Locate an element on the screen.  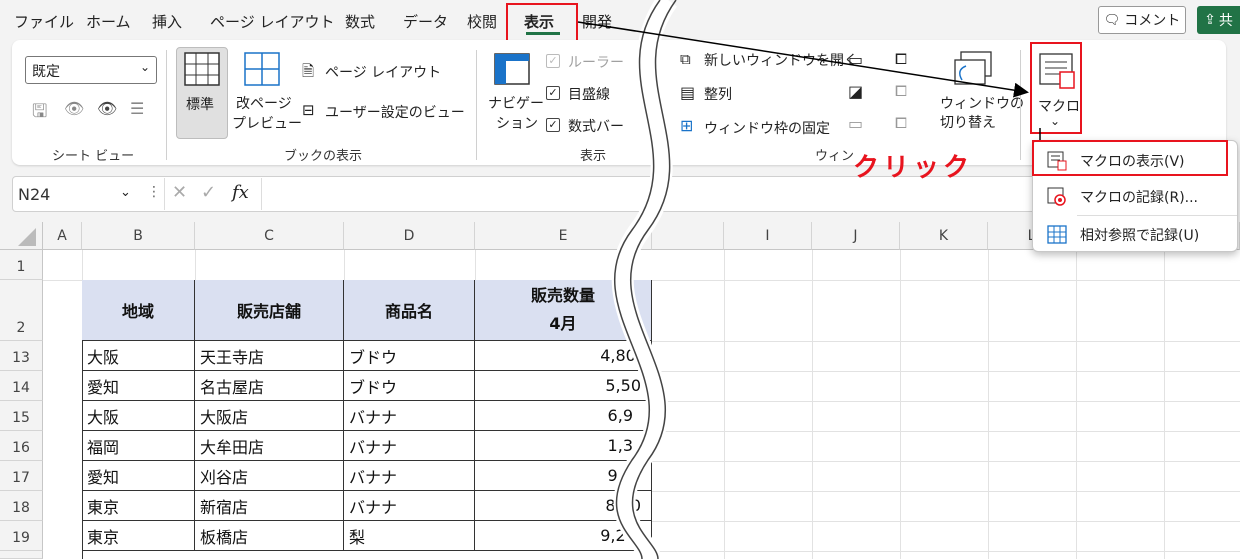
annotation-arrows is located at coordinates (812, 92).